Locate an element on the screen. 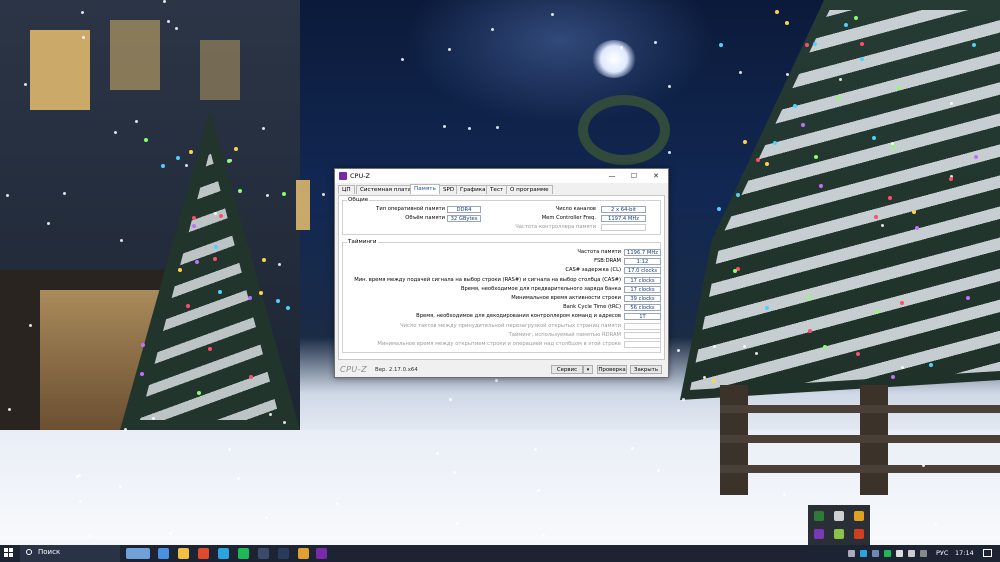 This screenshot has height=562, width=1000. close-button: Закрыть is located at coordinates (646, 369).